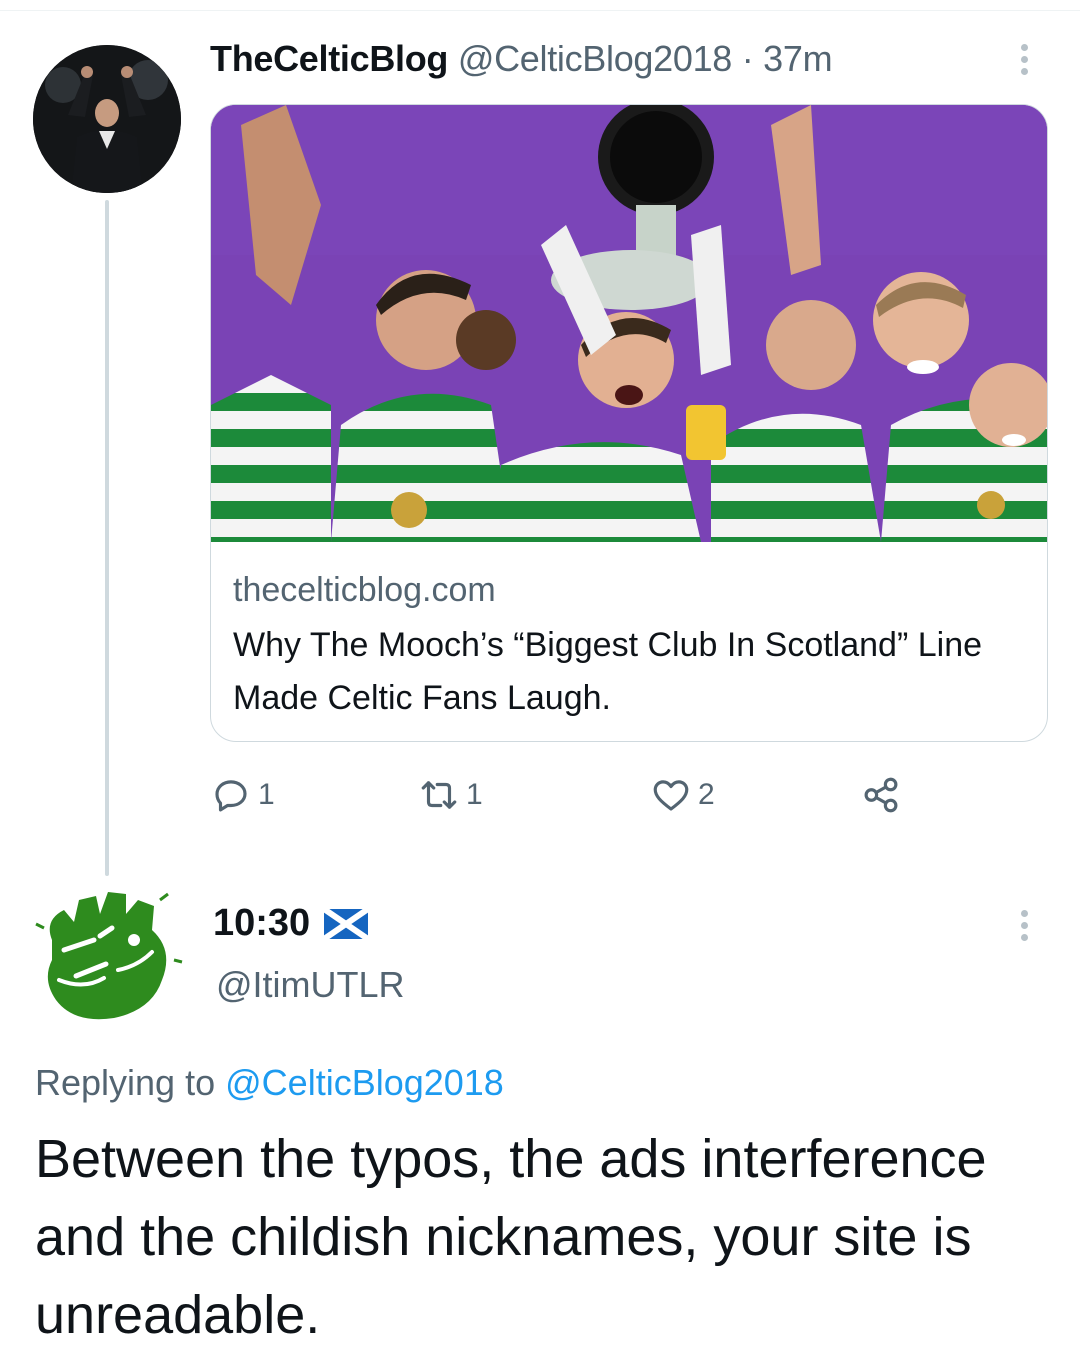 The image size is (1080, 1354). What do you see at coordinates (671, 795) in the screenshot?
I see `heart-icon` at bounding box center [671, 795].